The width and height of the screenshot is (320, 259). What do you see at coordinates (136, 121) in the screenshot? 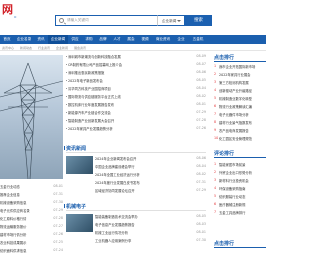
I see `list-item: 智能制造产业创新发展大会召开 07-28` at bounding box center [136, 121].